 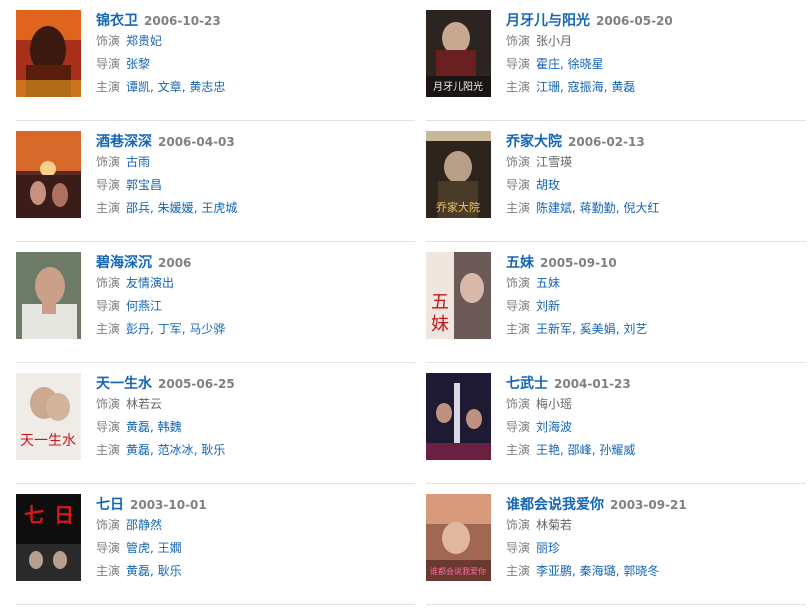 I want to click on movie-item: 酒巷深深 2006-04-03 饰演 古雨 导演 郭宝昌 主演 邵兵, 朱媛媛, 王虎城, so click(x=215, y=181).